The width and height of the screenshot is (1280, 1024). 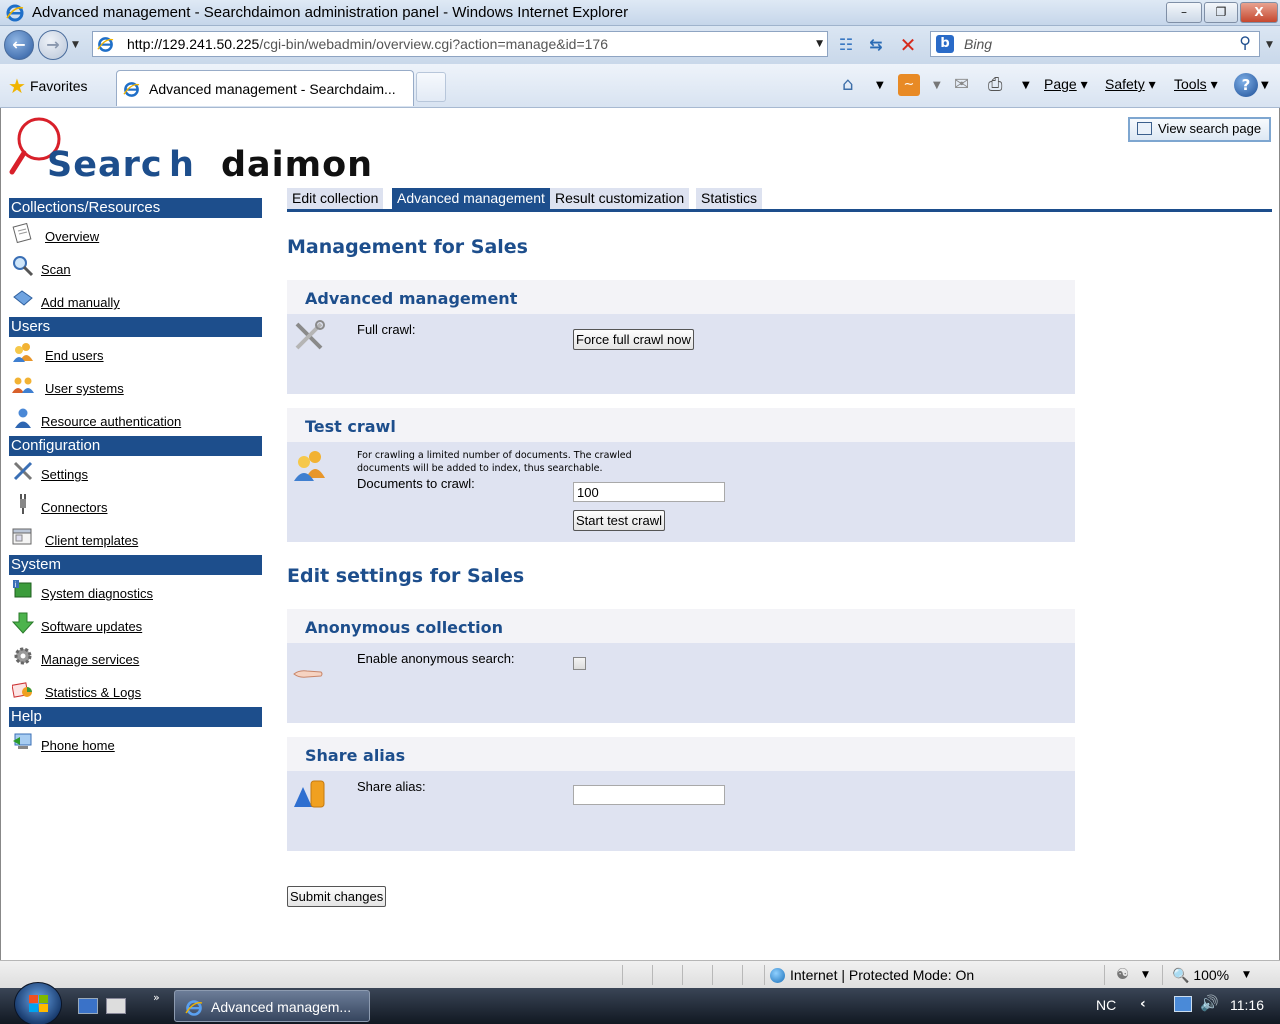 I want to click on popup-dropdown-icon: ▼, so click(x=1145, y=975).